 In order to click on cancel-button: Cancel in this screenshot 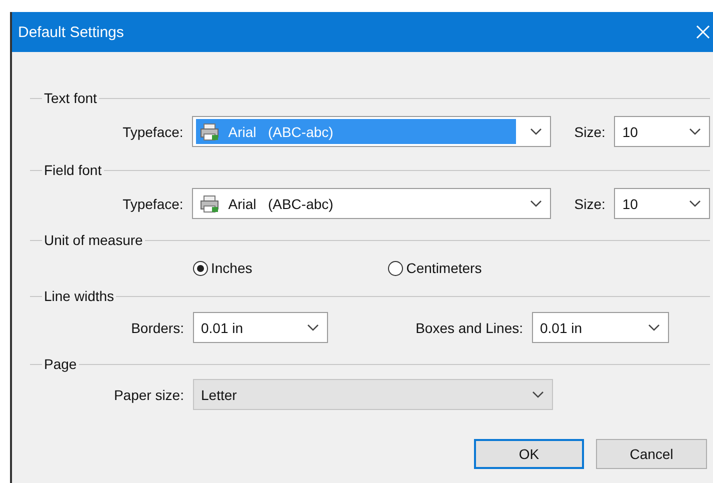, I will do `click(651, 454)`.